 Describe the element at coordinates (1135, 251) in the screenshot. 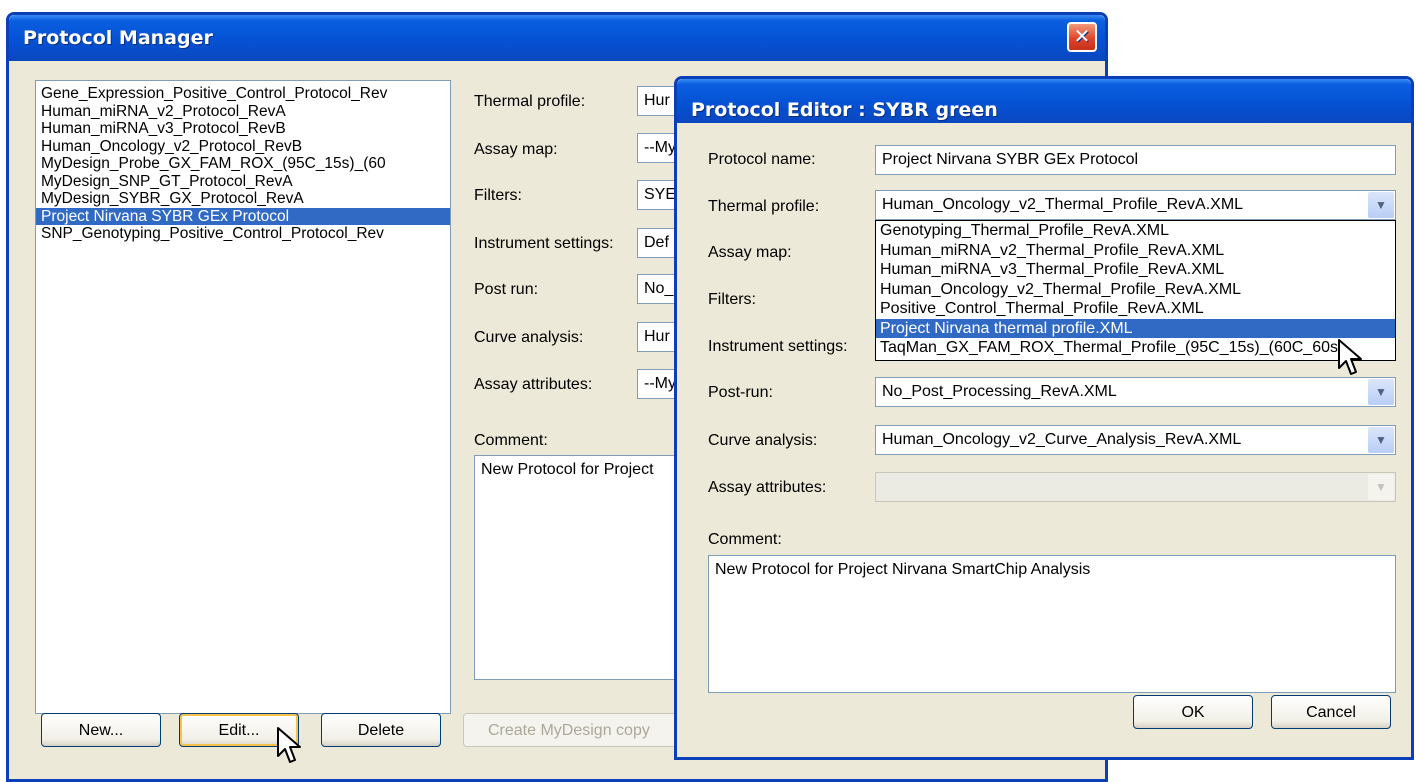

I see `thermal-profile-option: Human_miRNA_v2_Thermal_Profile_RevA.XML` at that location.